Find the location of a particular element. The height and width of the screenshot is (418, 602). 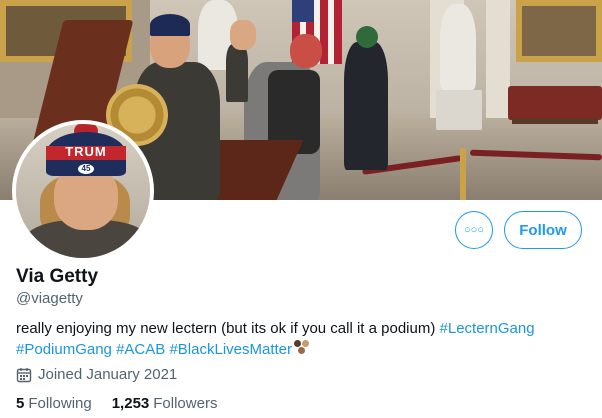

display-name: Via Getty is located at coordinates (57, 276).